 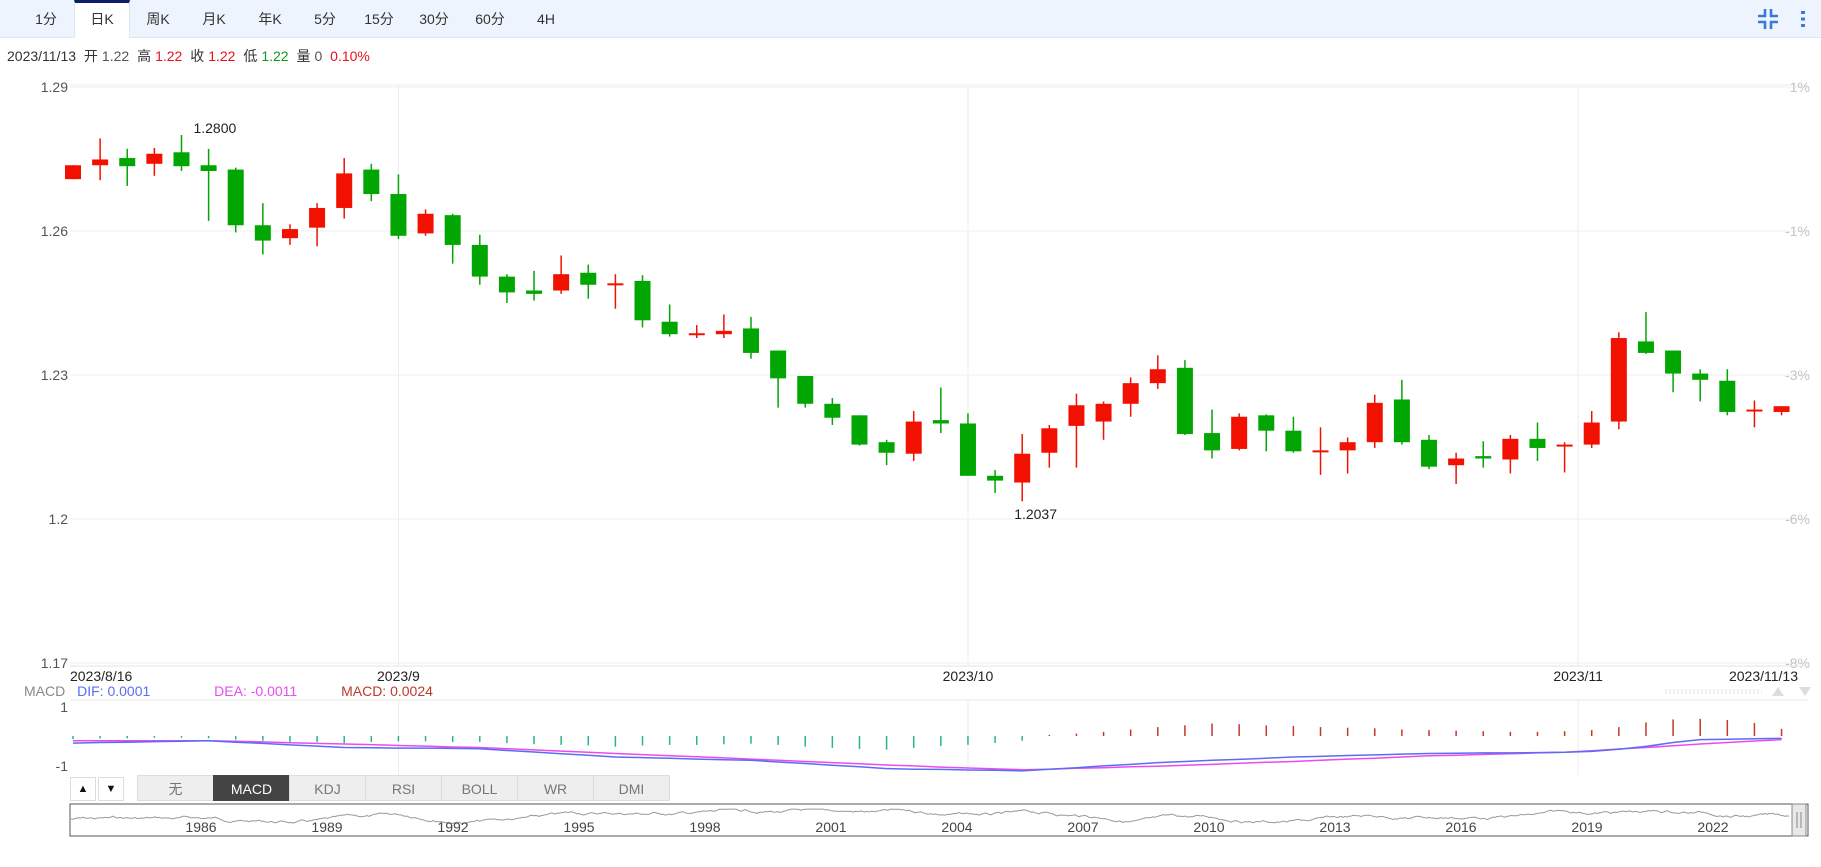 What do you see at coordinates (111, 789) in the screenshot?
I see `pane-down-button: ▼` at bounding box center [111, 789].